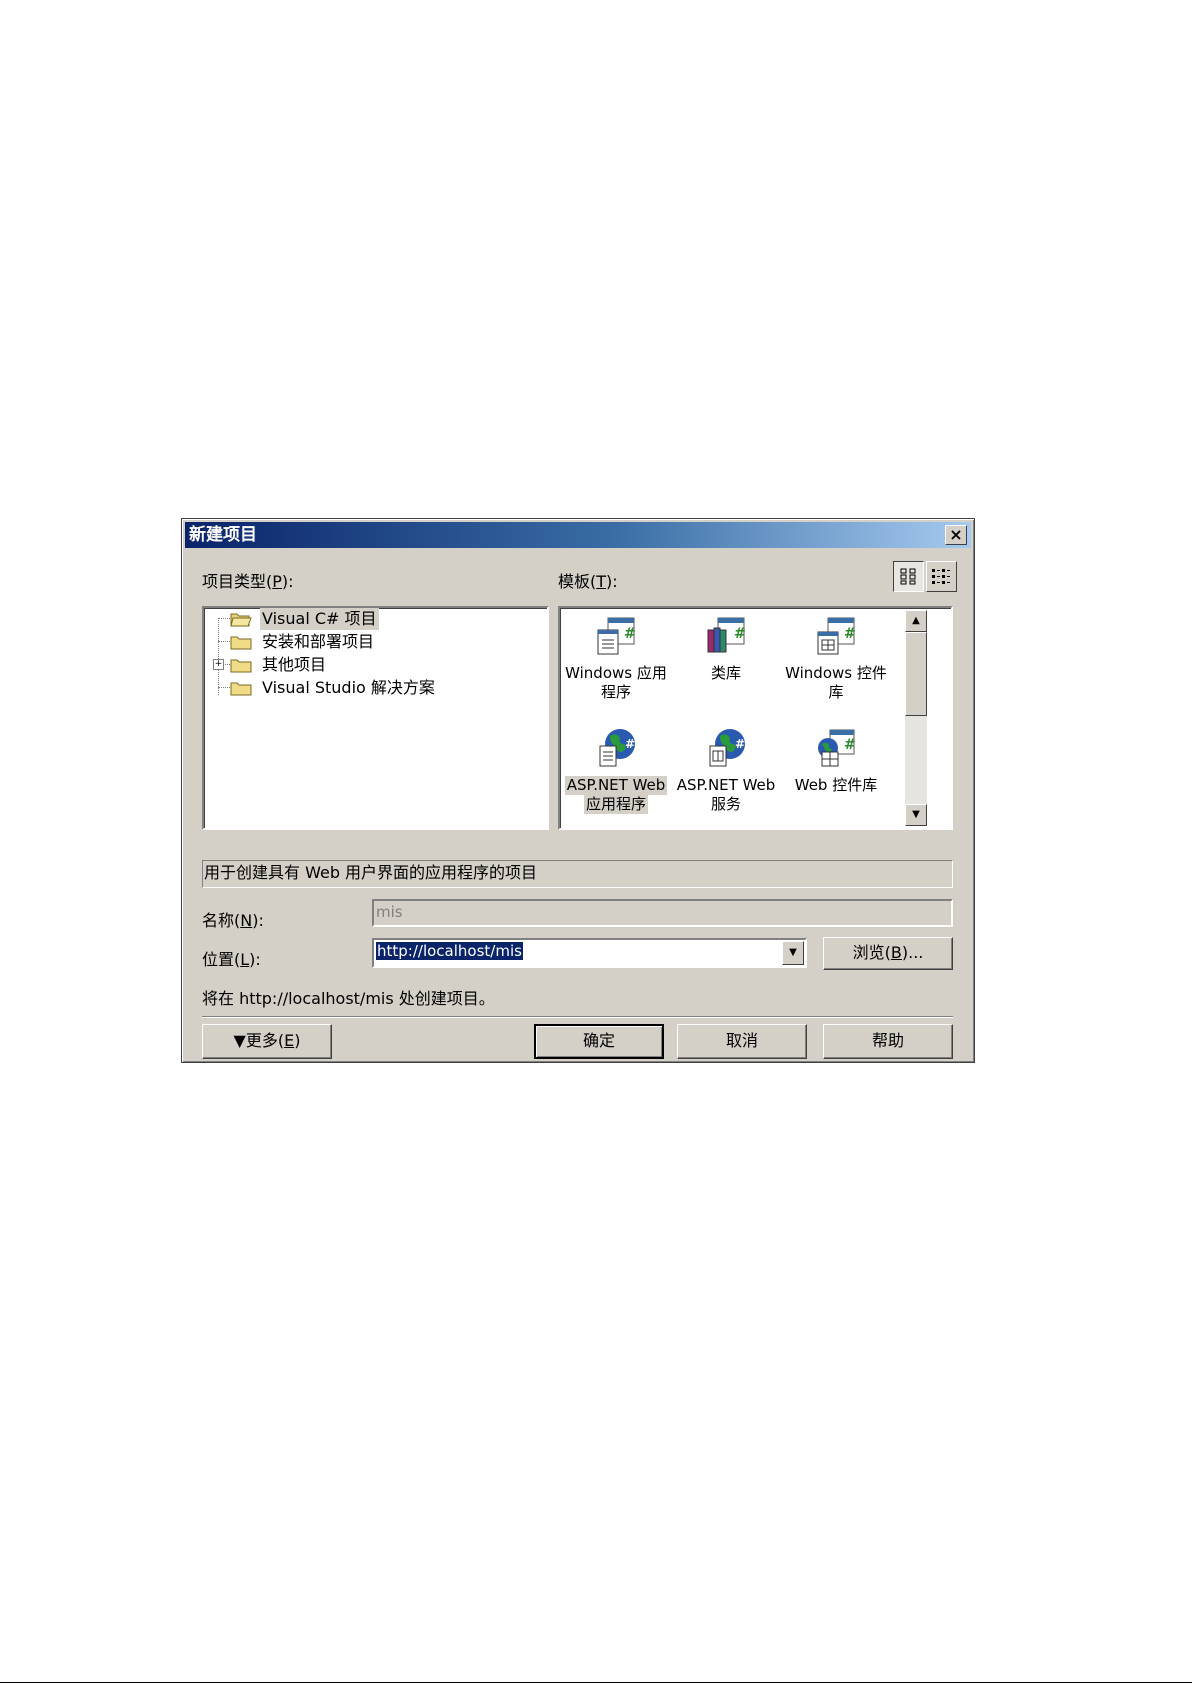 The image size is (1192, 1685). What do you see at coordinates (319, 619) in the screenshot?
I see `tree-item-label: Visual C# 项目` at bounding box center [319, 619].